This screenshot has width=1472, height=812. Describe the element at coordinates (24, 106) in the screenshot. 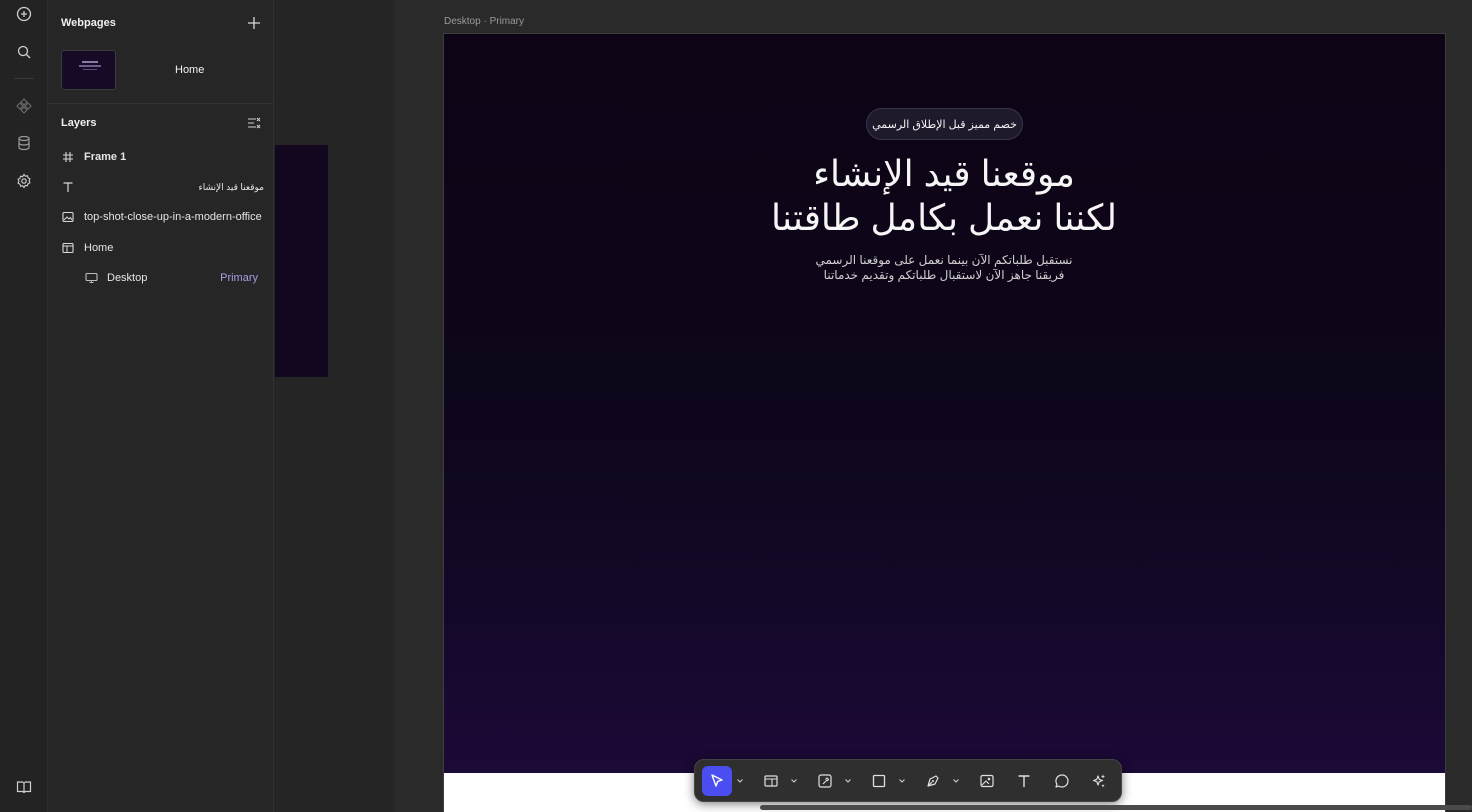

I see `components-icon` at that location.